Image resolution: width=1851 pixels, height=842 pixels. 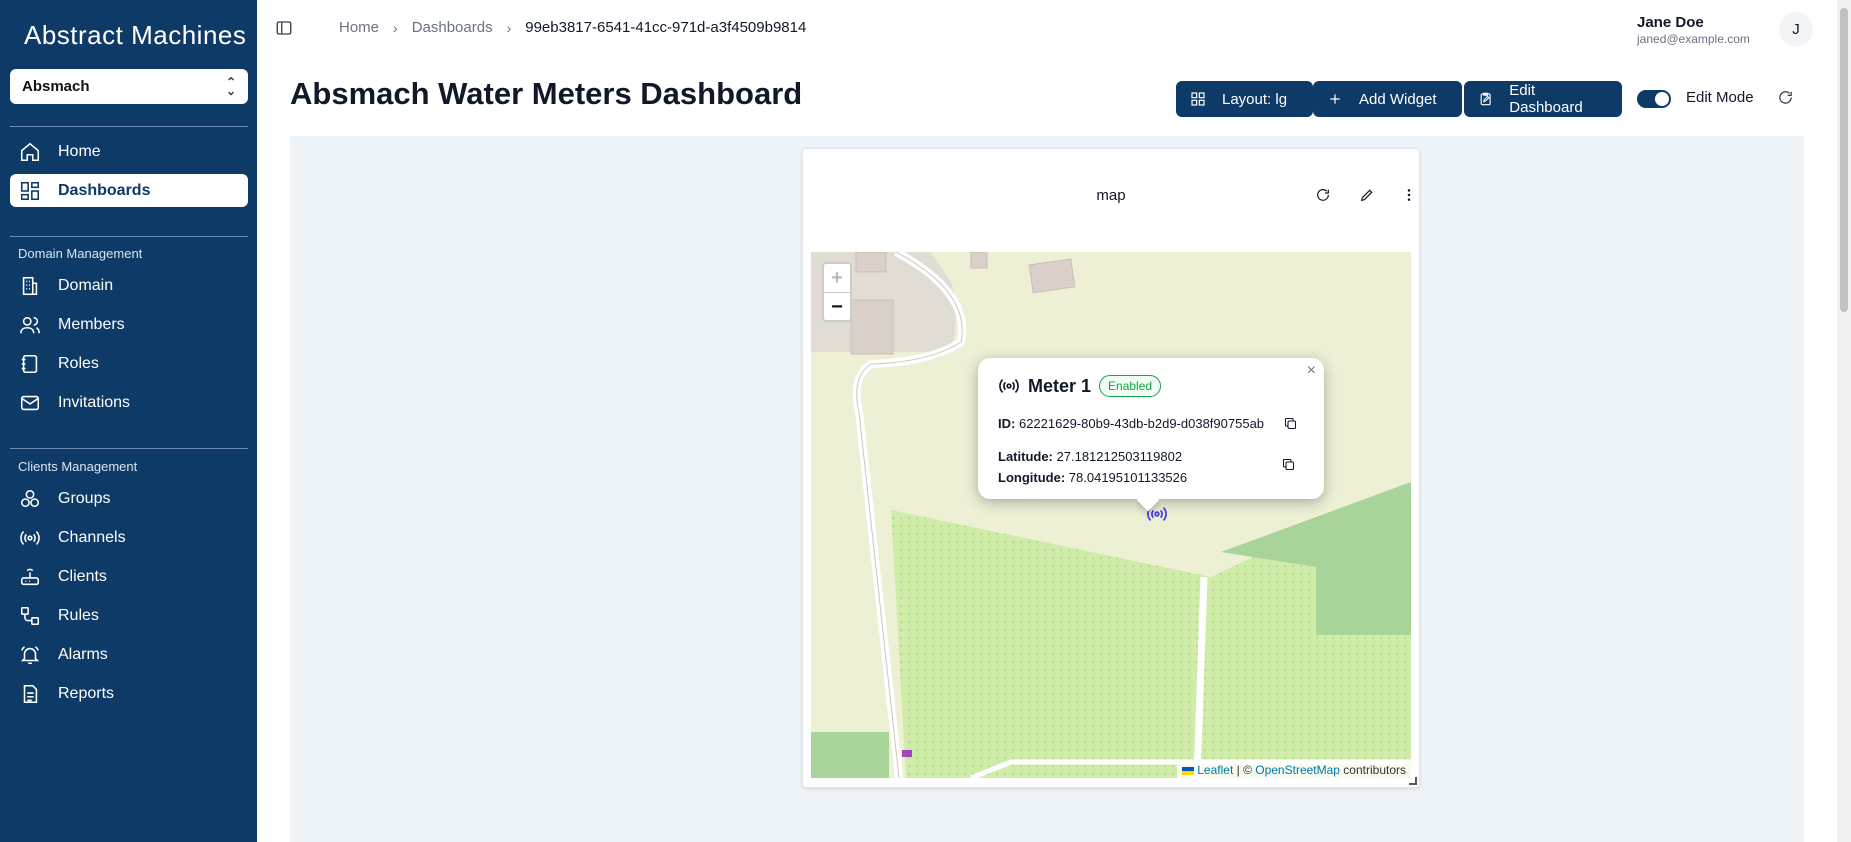 I want to click on sidebar-item-channels: Channels, so click(x=129, y=537).